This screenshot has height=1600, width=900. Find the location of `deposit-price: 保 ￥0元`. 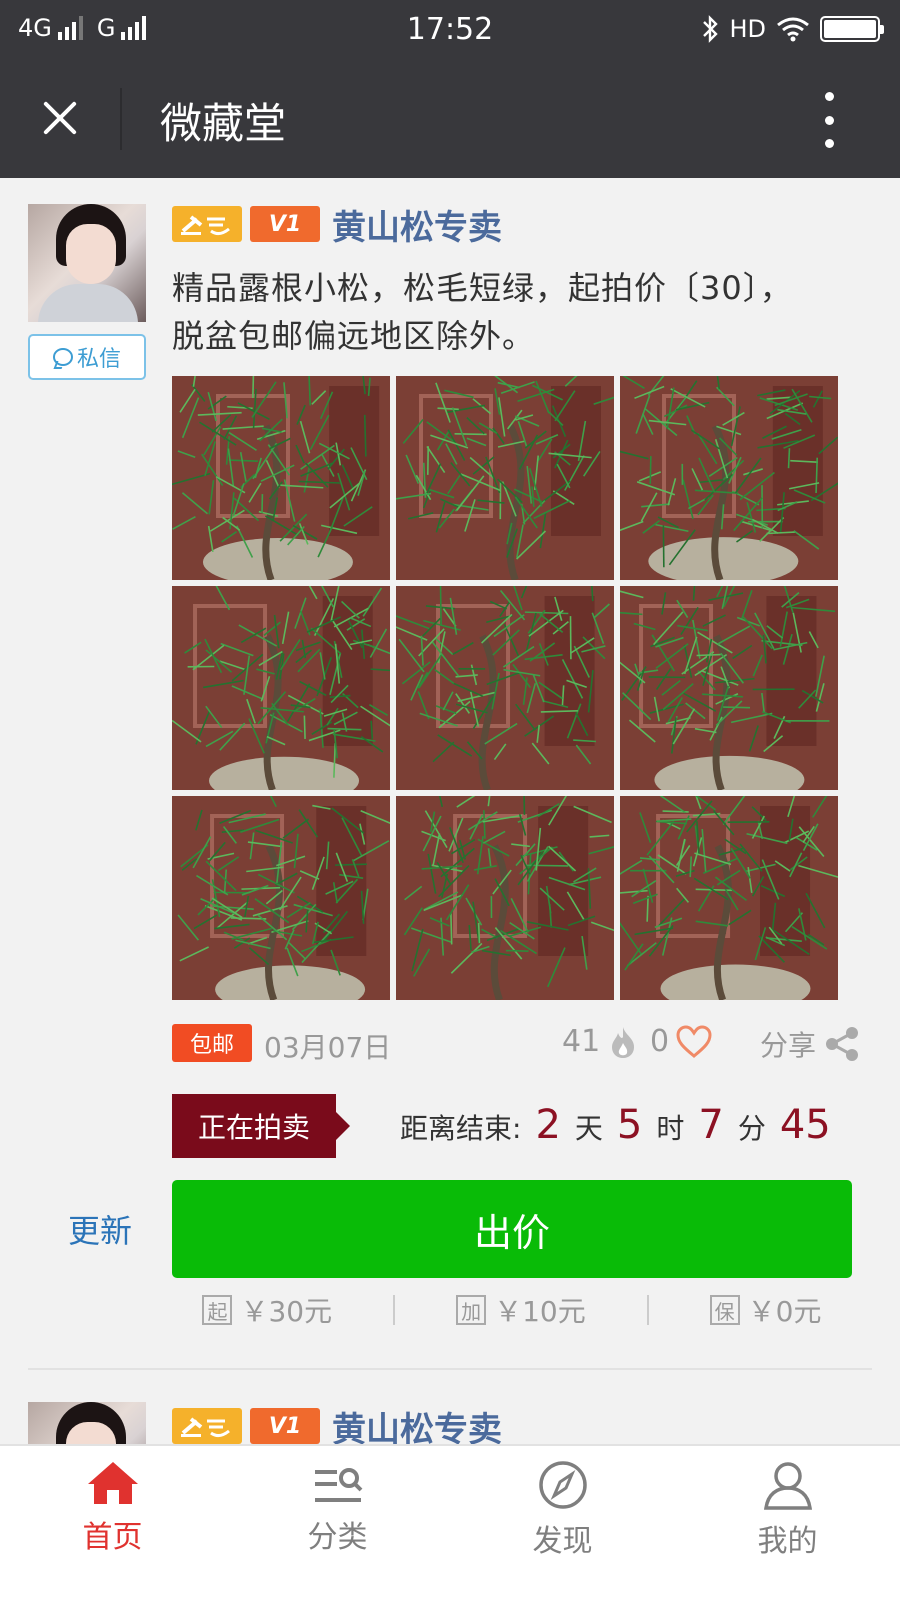

deposit-price: 保 ￥0元 is located at coordinates (765, 1310).